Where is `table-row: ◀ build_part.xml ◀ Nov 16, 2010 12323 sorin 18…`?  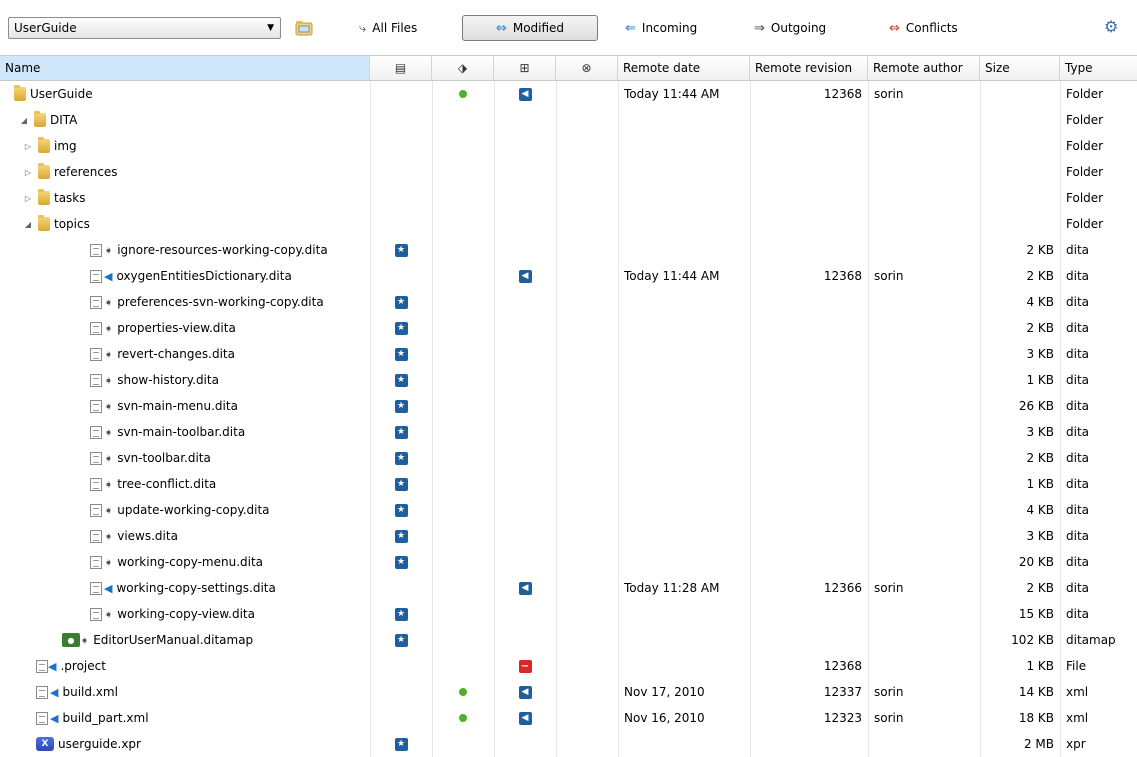
table-row: ◀ build_part.xml ◀ Nov 16, 2010 12323 sorin 18… is located at coordinates (568, 718).